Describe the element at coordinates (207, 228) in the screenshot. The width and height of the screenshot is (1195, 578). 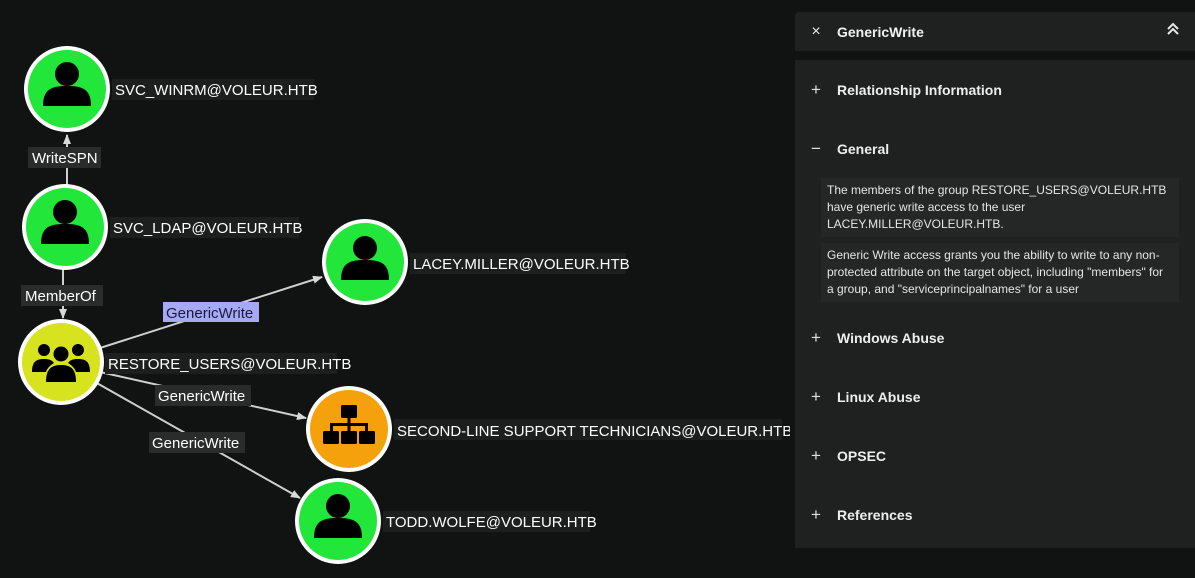
I see `node-label-svc-ldap: SVC_LDAP@VOLEUR.HTB` at that location.